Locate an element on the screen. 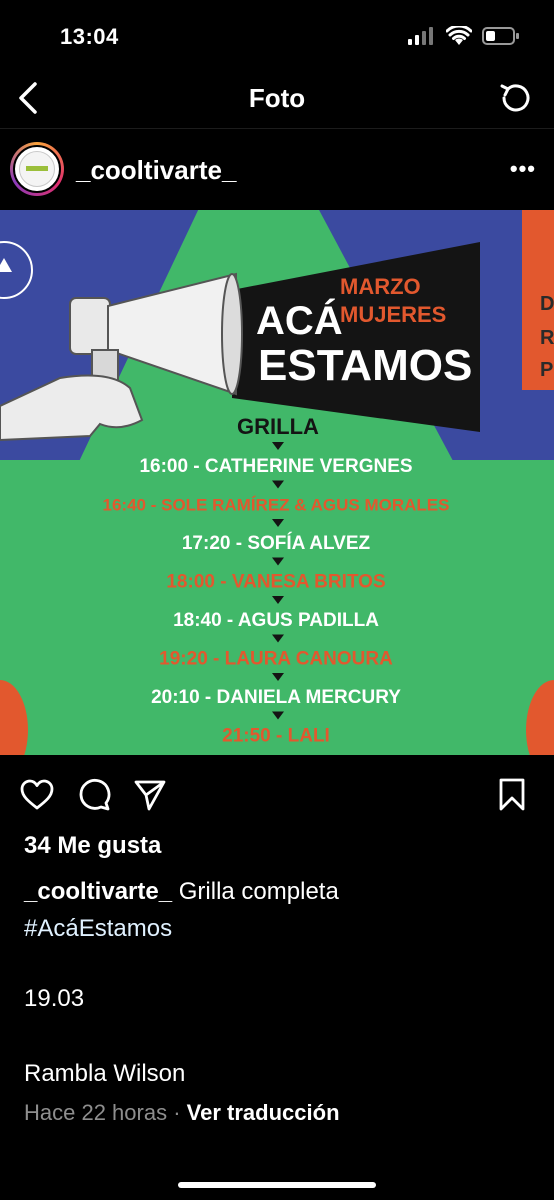 This screenshot has height=1200, width=554. hashtag-link: #AcáEstamos is located at coordinates (98, 928).